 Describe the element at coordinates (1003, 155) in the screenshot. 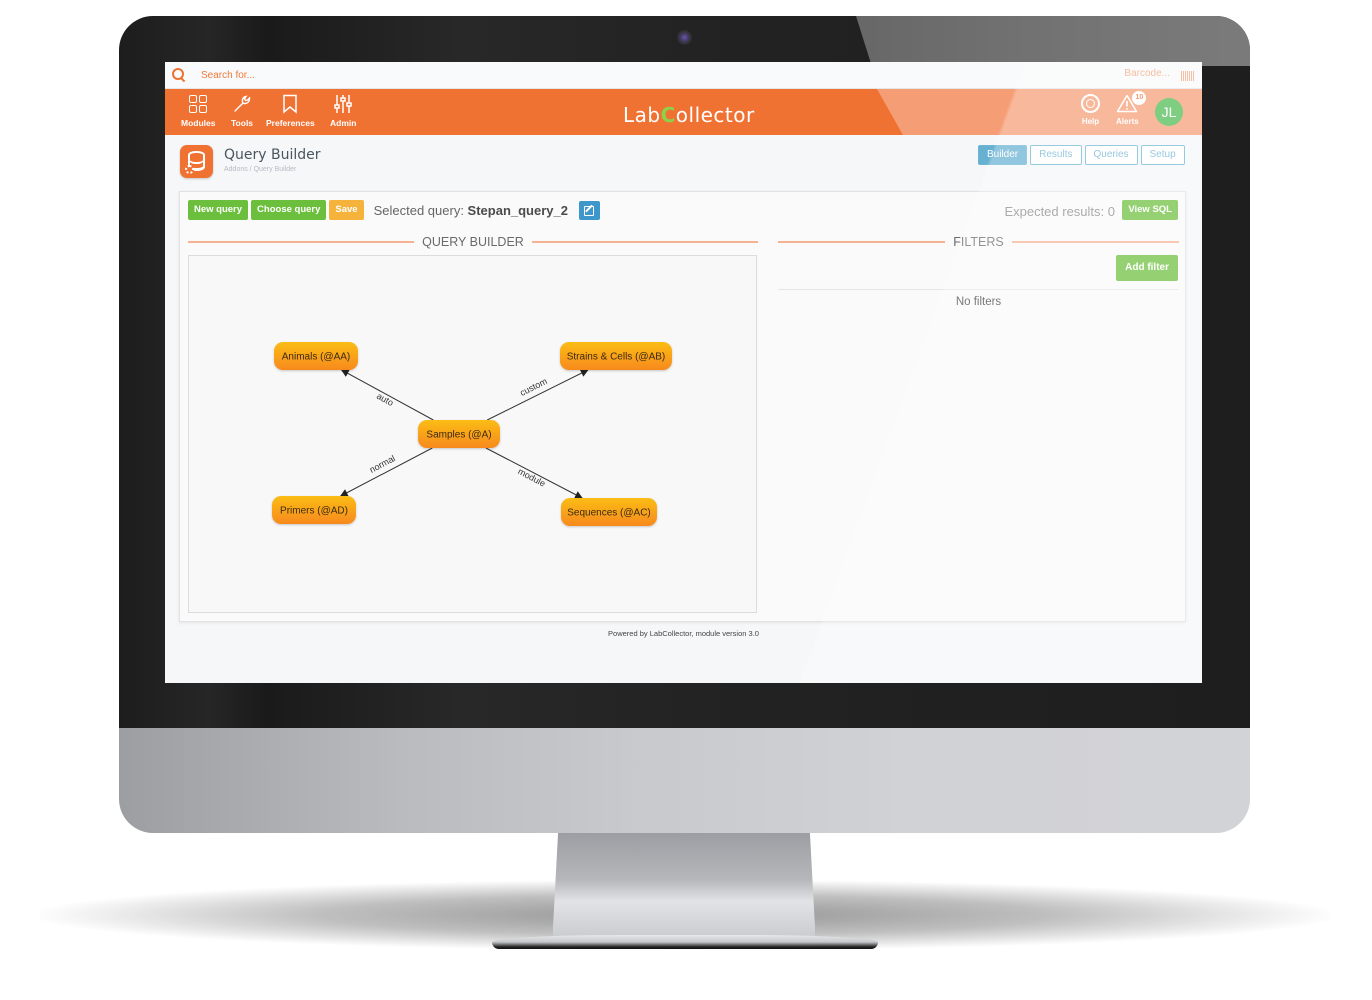

I see `tab-builder: Builder` at that location.